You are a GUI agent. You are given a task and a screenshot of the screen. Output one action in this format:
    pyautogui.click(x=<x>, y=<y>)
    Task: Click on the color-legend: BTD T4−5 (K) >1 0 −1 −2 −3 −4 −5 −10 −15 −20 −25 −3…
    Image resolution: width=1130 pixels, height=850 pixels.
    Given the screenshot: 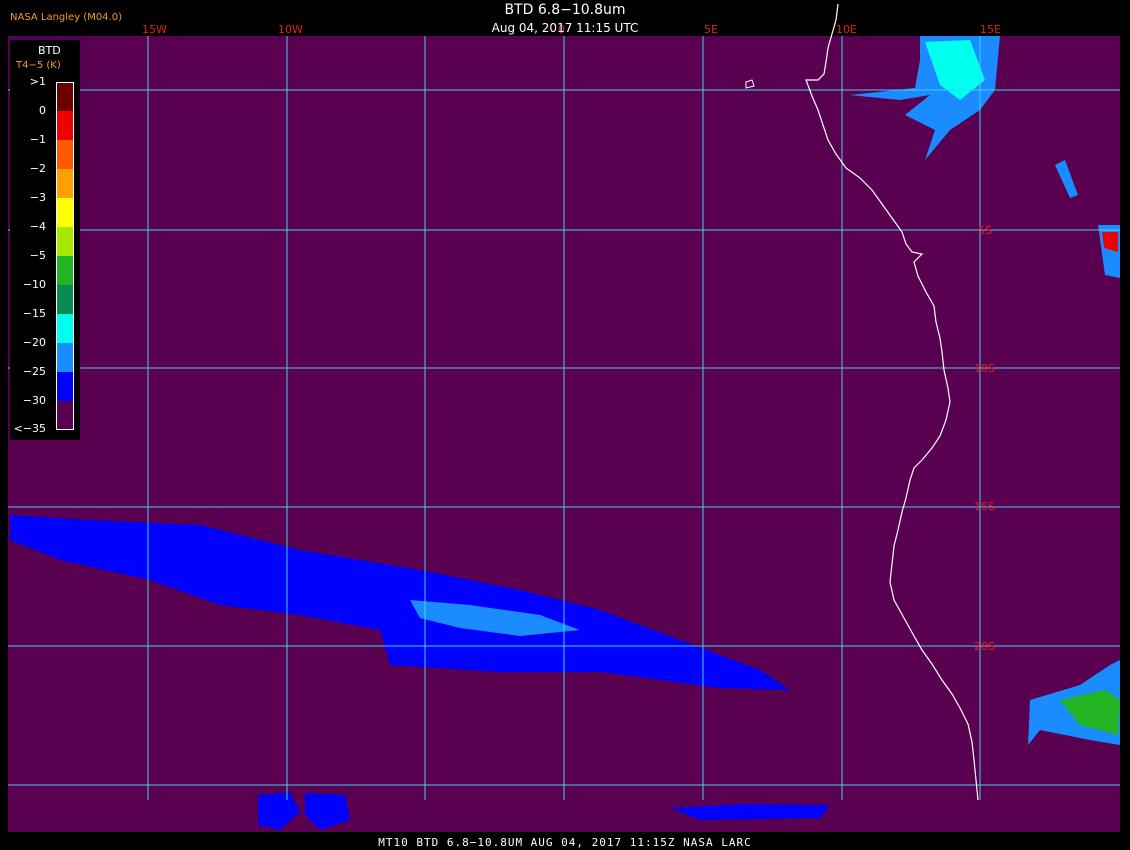 What is the action you would take?
    pyautogui.click(x=45, y=240)
    